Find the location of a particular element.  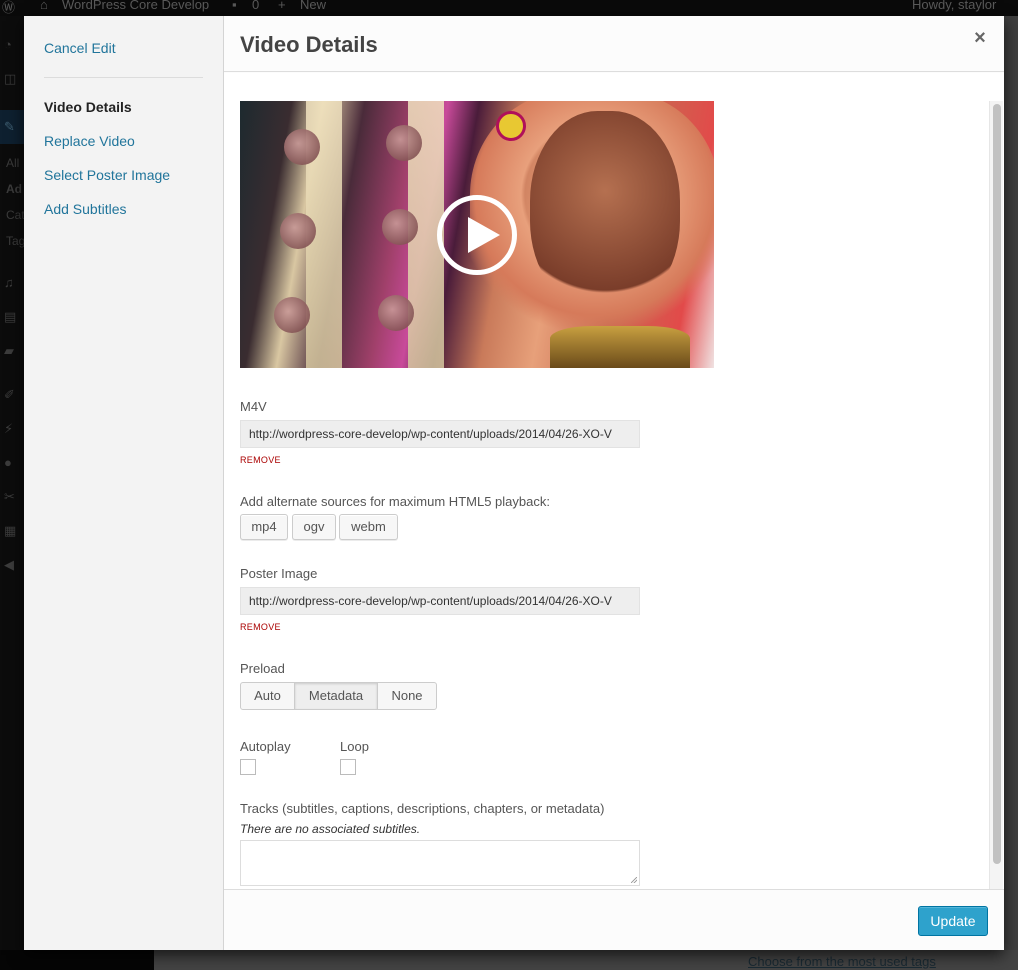

comments-count: 0 is located at coordinates (256, 6).